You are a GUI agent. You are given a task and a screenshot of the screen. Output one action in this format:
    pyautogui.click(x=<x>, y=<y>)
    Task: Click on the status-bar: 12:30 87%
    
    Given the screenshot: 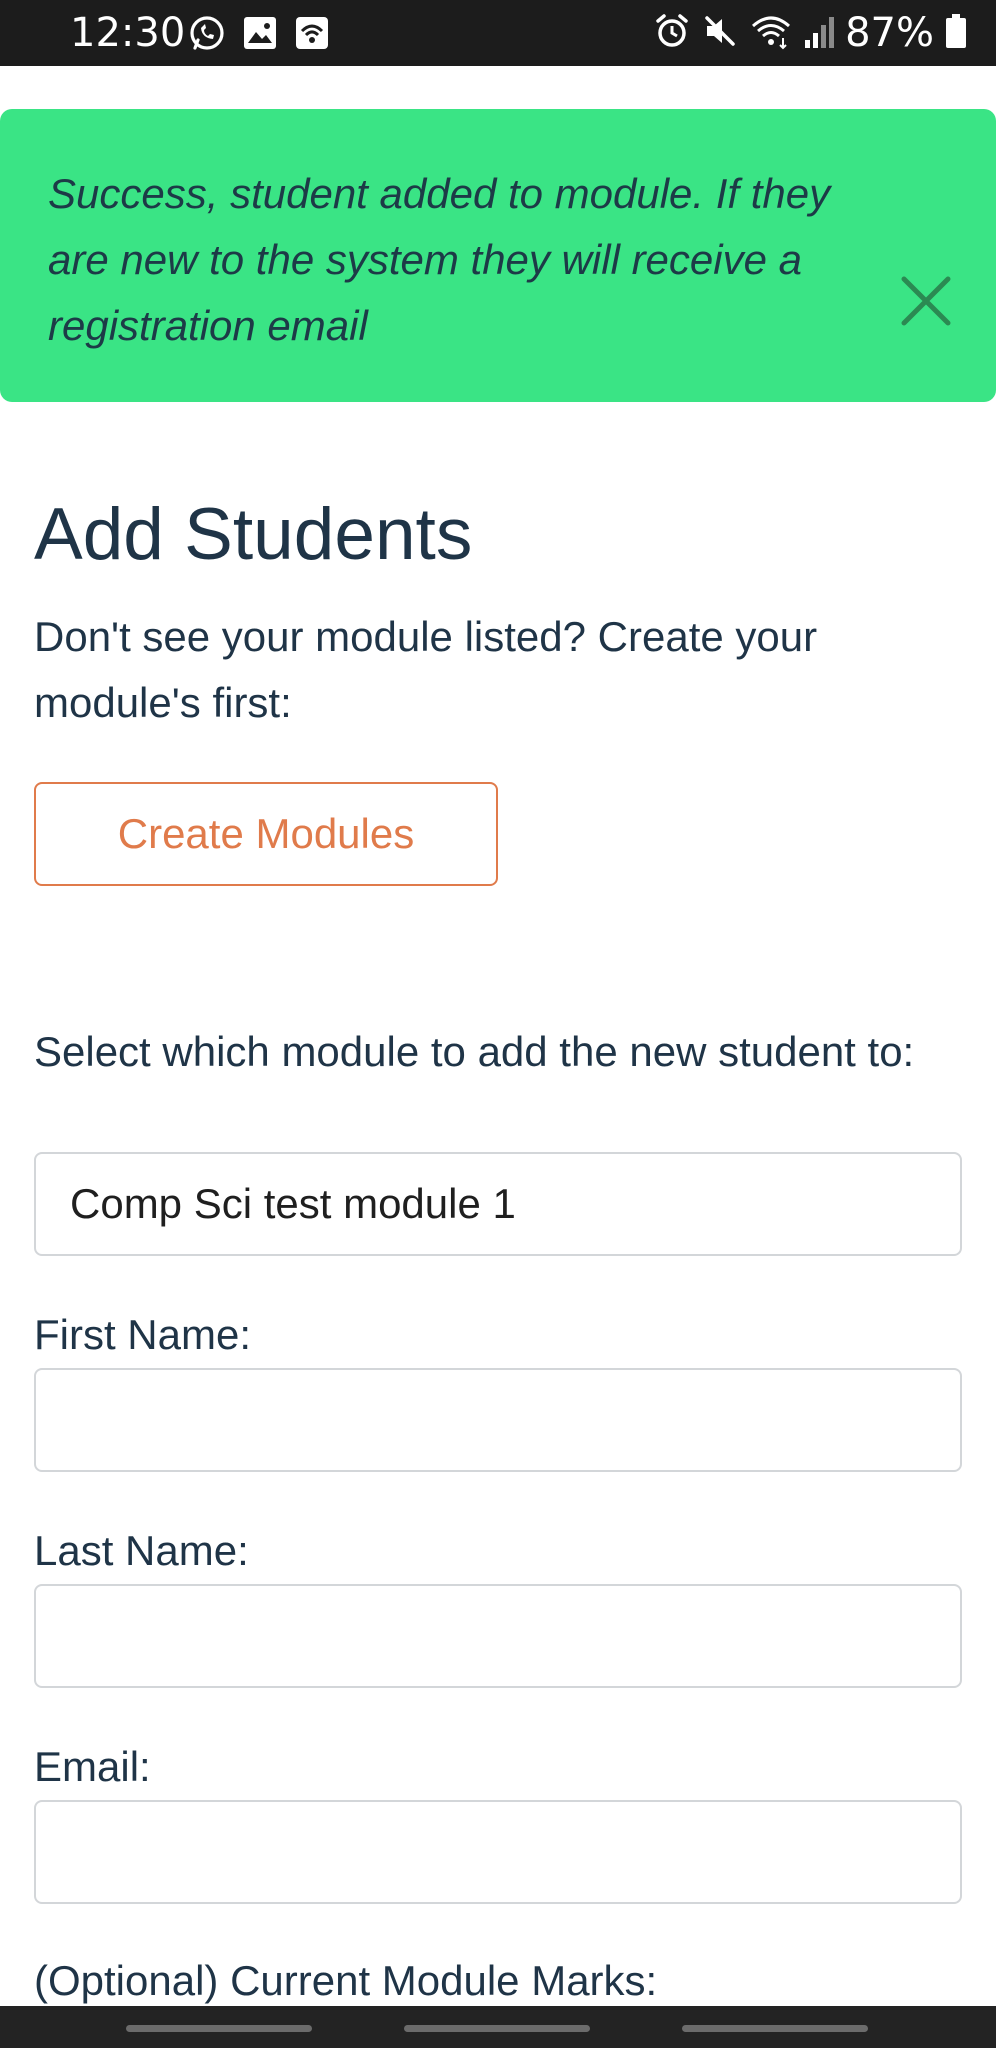 What is the action you would take?
    pyautogui.click(x=498, y=33)
    